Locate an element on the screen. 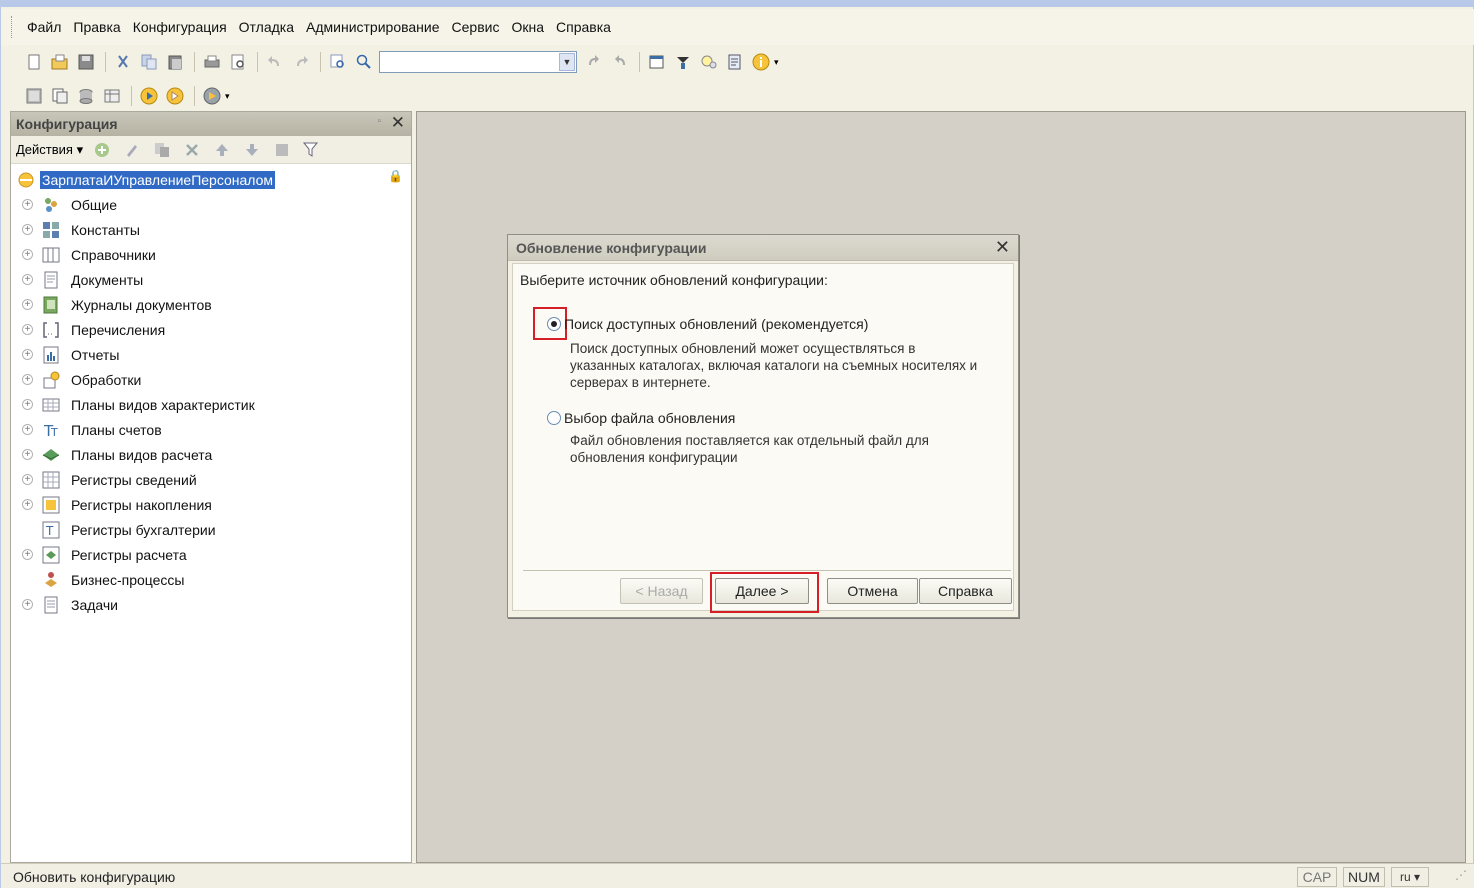 Image resolution: width=1474 pixels, height=888 pixels. cancel-button: Отмена is located at coordinates (872, 591).